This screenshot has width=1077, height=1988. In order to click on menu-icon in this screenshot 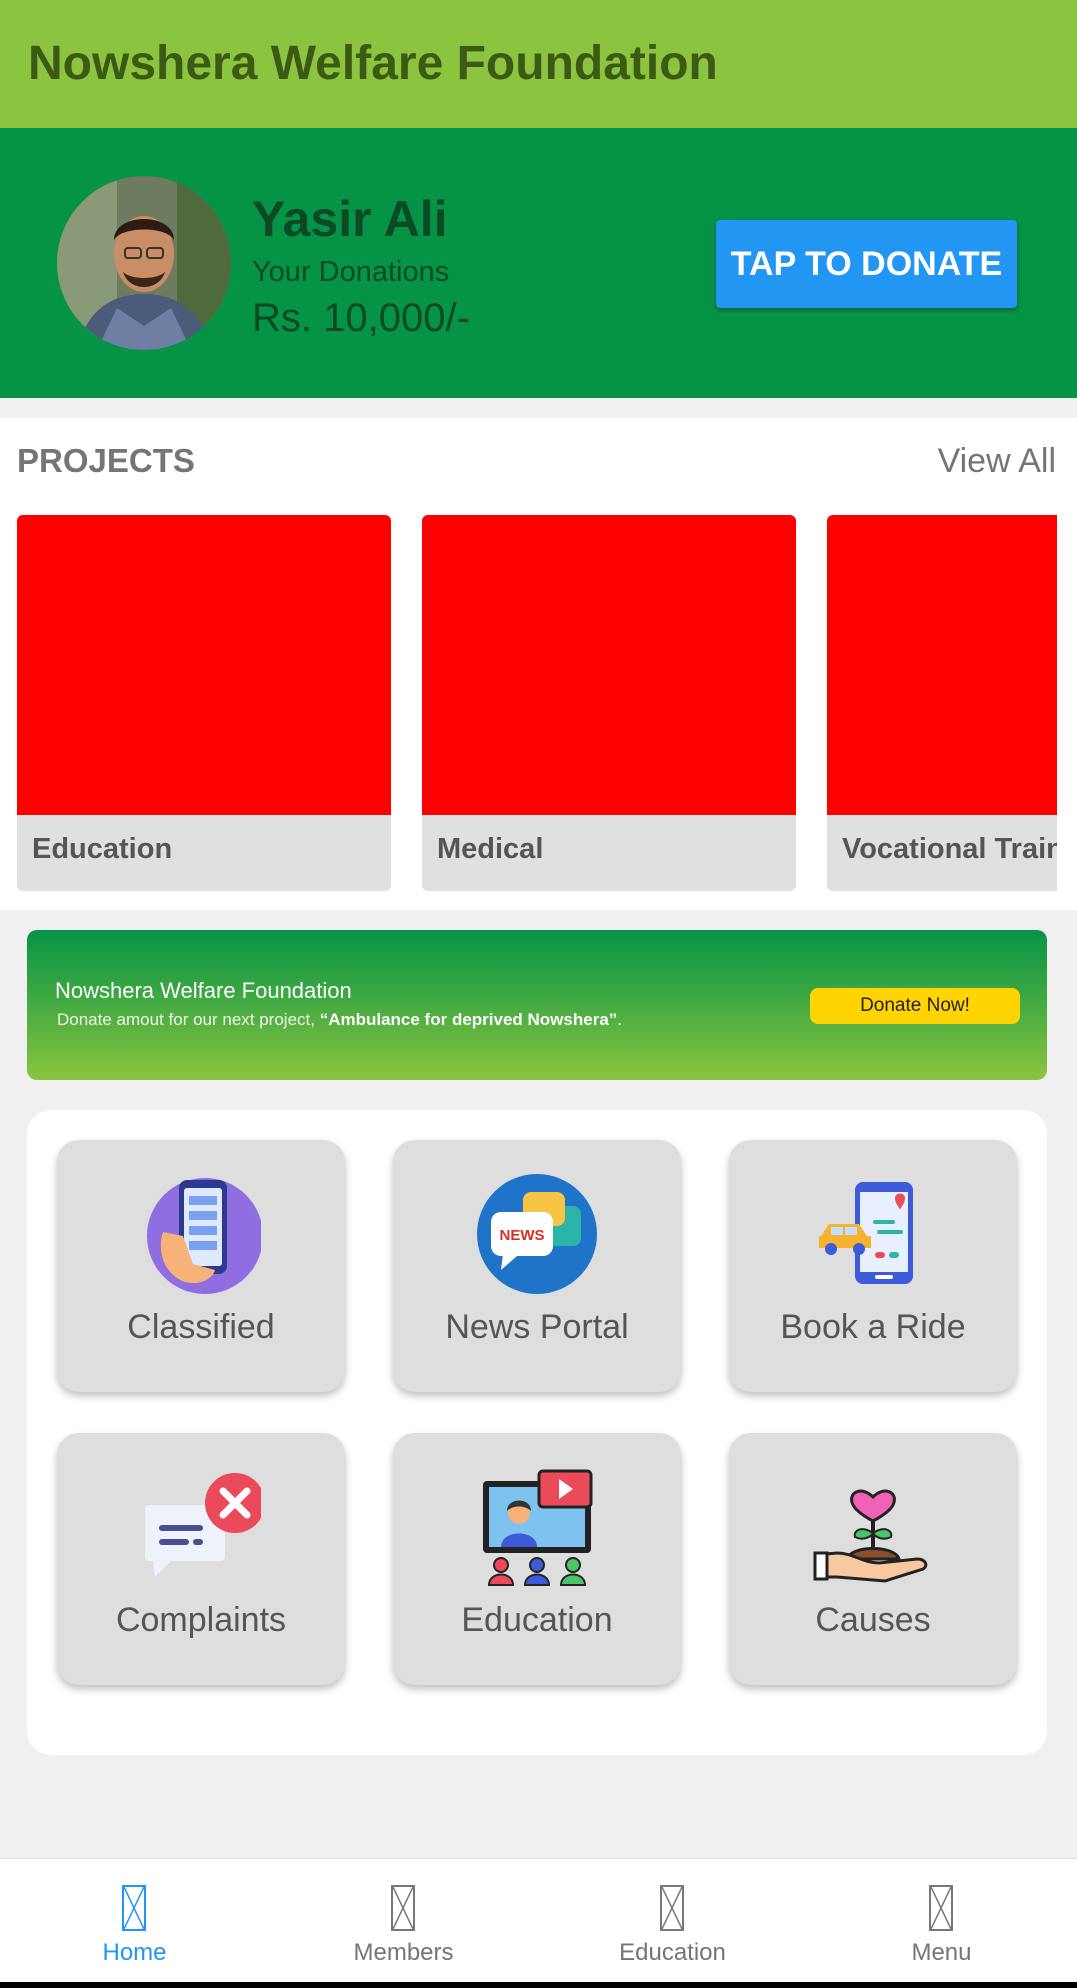, I will do `click(941, 1908)`.